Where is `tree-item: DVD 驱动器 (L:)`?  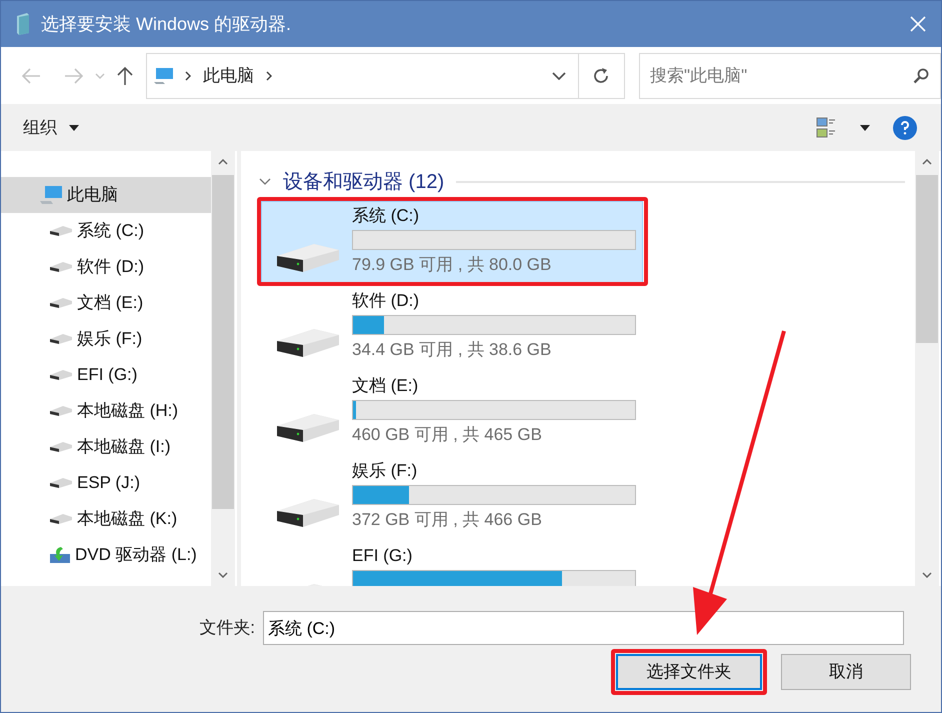 tree-item: DVD 驱动器 (L:) is located at coordinates (106, 555).